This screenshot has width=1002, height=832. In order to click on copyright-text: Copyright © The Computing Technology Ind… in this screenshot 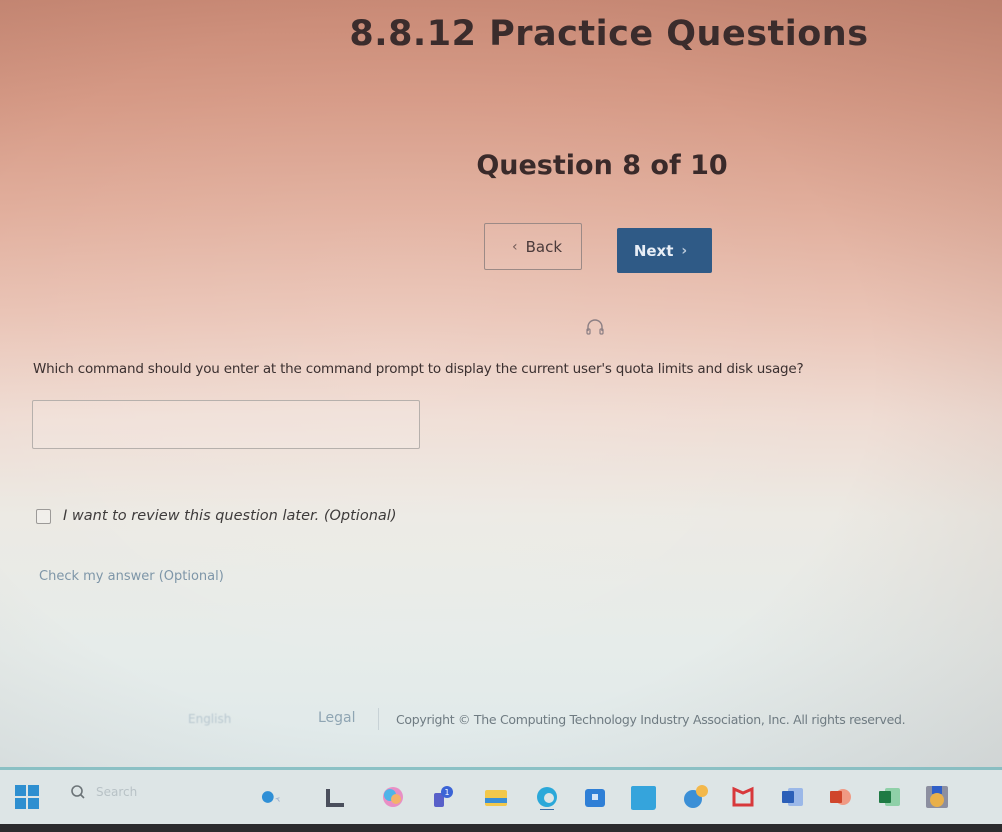, I will do `click(651, 719)`.